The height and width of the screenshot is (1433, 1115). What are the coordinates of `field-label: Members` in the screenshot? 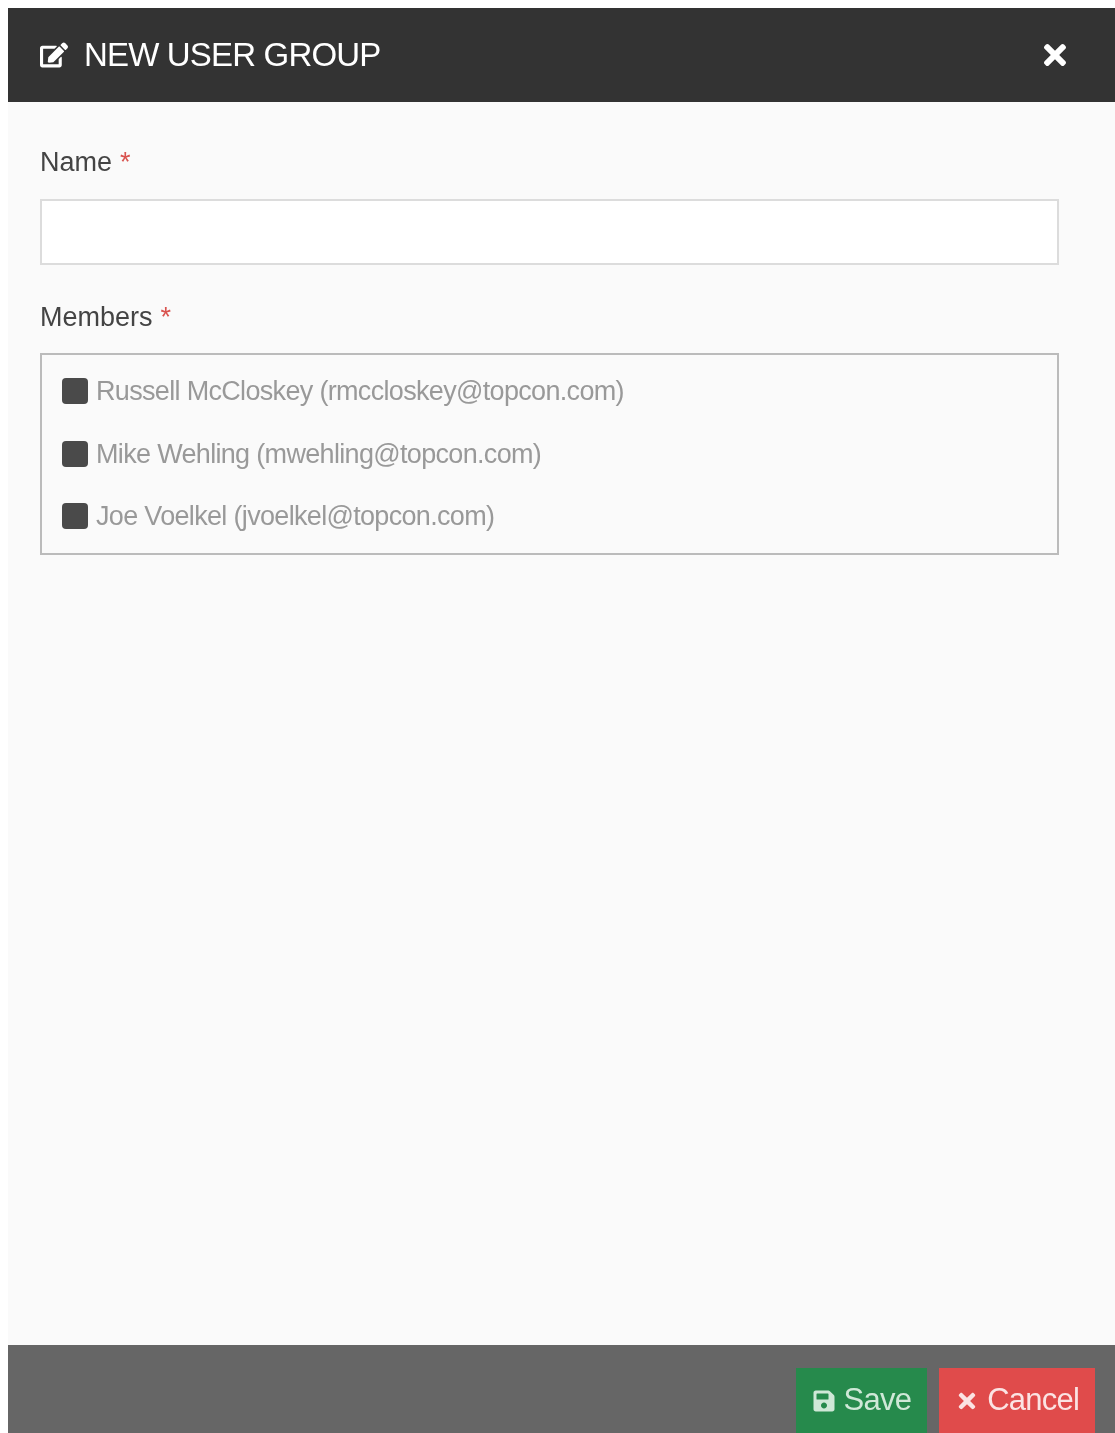 It's located at (96, 317).